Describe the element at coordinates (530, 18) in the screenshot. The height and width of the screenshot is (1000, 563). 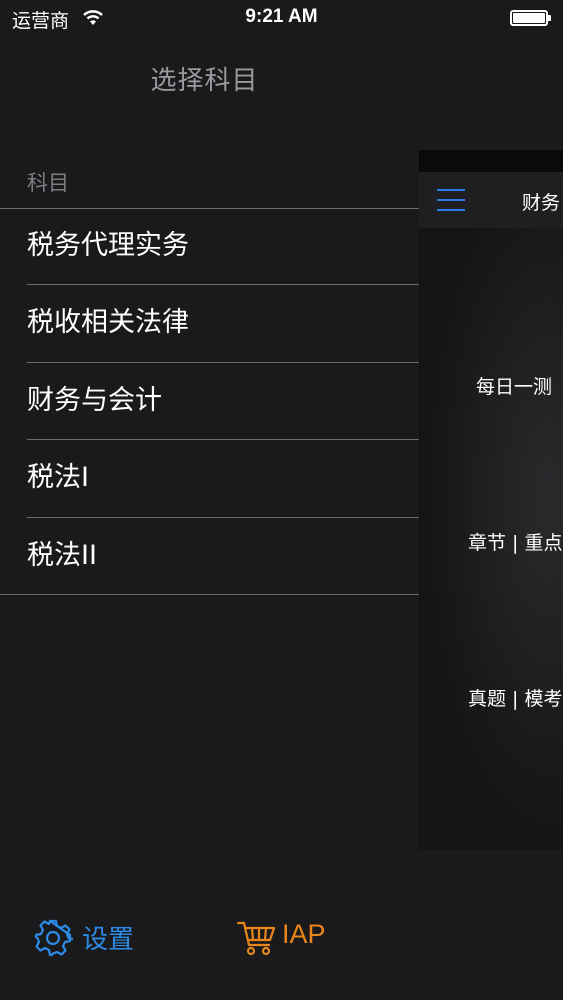
I see `battery-icon` at that location.